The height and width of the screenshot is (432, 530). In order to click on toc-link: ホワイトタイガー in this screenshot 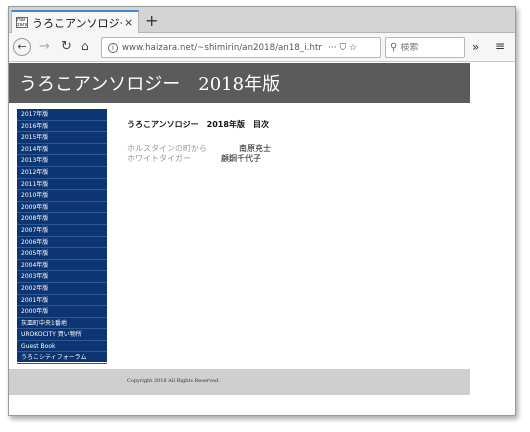, I will do `click(174, 159)`.